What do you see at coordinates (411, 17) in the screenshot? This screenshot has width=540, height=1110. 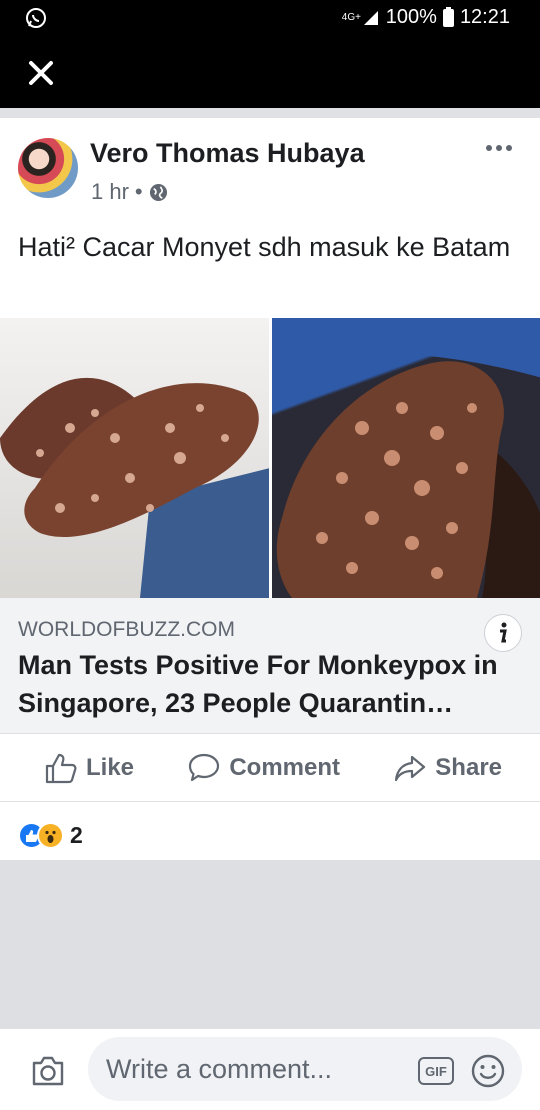 I see `battery-level: 100%` at bounding box center [411, 17].